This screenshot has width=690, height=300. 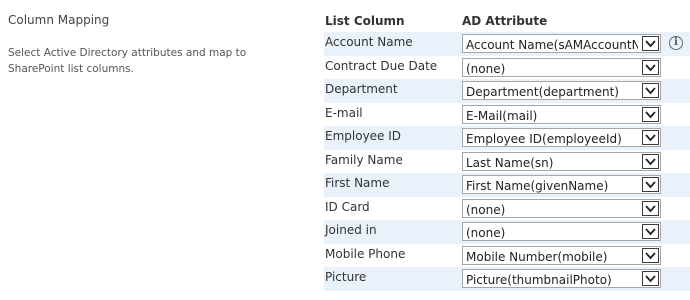 What do you see at coordinates (537, 256) in the screenshot?
I see `ad-attribute-selected-value: Mobile Number(mobile)` at bounding box center [537, 256].